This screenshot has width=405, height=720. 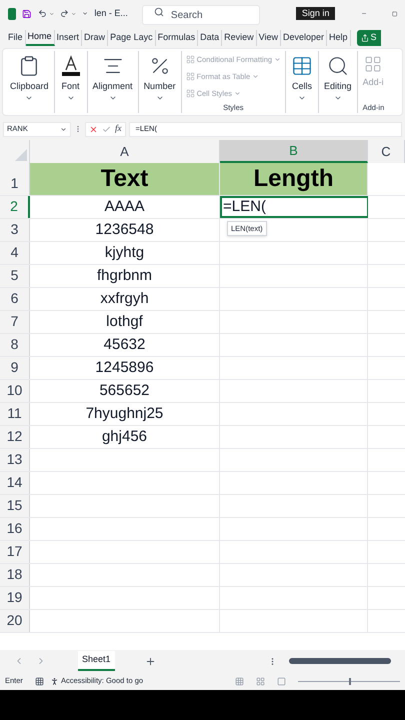 I want to click on row-header: 7, so click(x=15, y=322).